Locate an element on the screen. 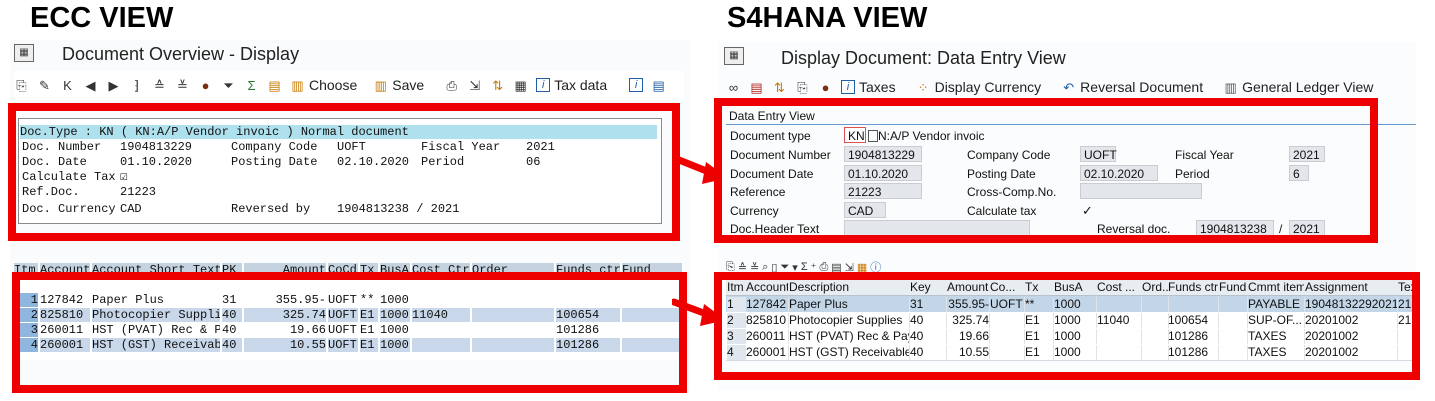  ecc-first-icon: K is located at coordinates (67, 85).